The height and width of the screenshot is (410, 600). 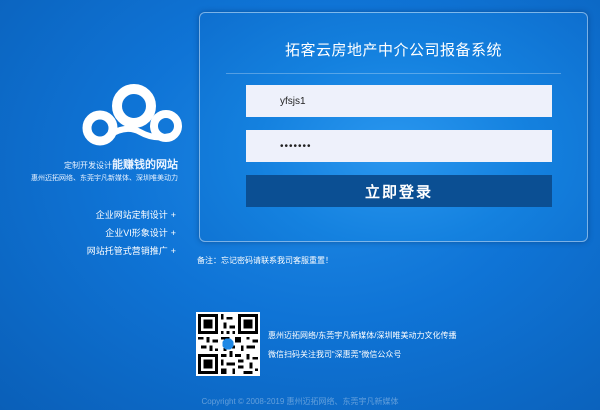 What do you see at coordinates (300, 401) in the screenshot?
I see `copyright: Copyright © 2008-2019 惠州迈拓网络、东莞宇凡新媒体` at bounding box center [300, 401].